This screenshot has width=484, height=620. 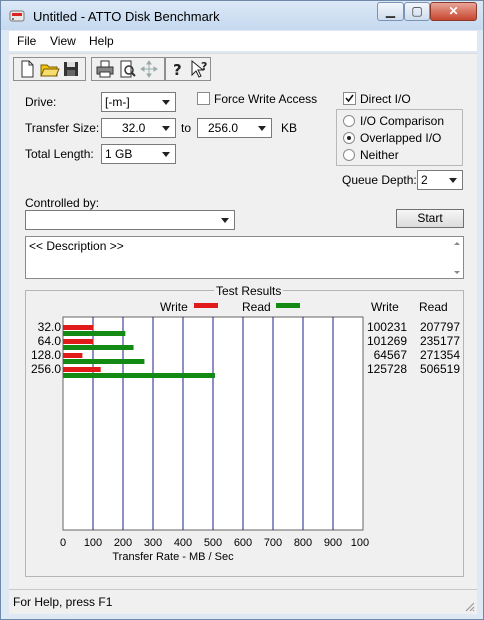 I want to click on start-button: Start, so click(x=430, y=218).